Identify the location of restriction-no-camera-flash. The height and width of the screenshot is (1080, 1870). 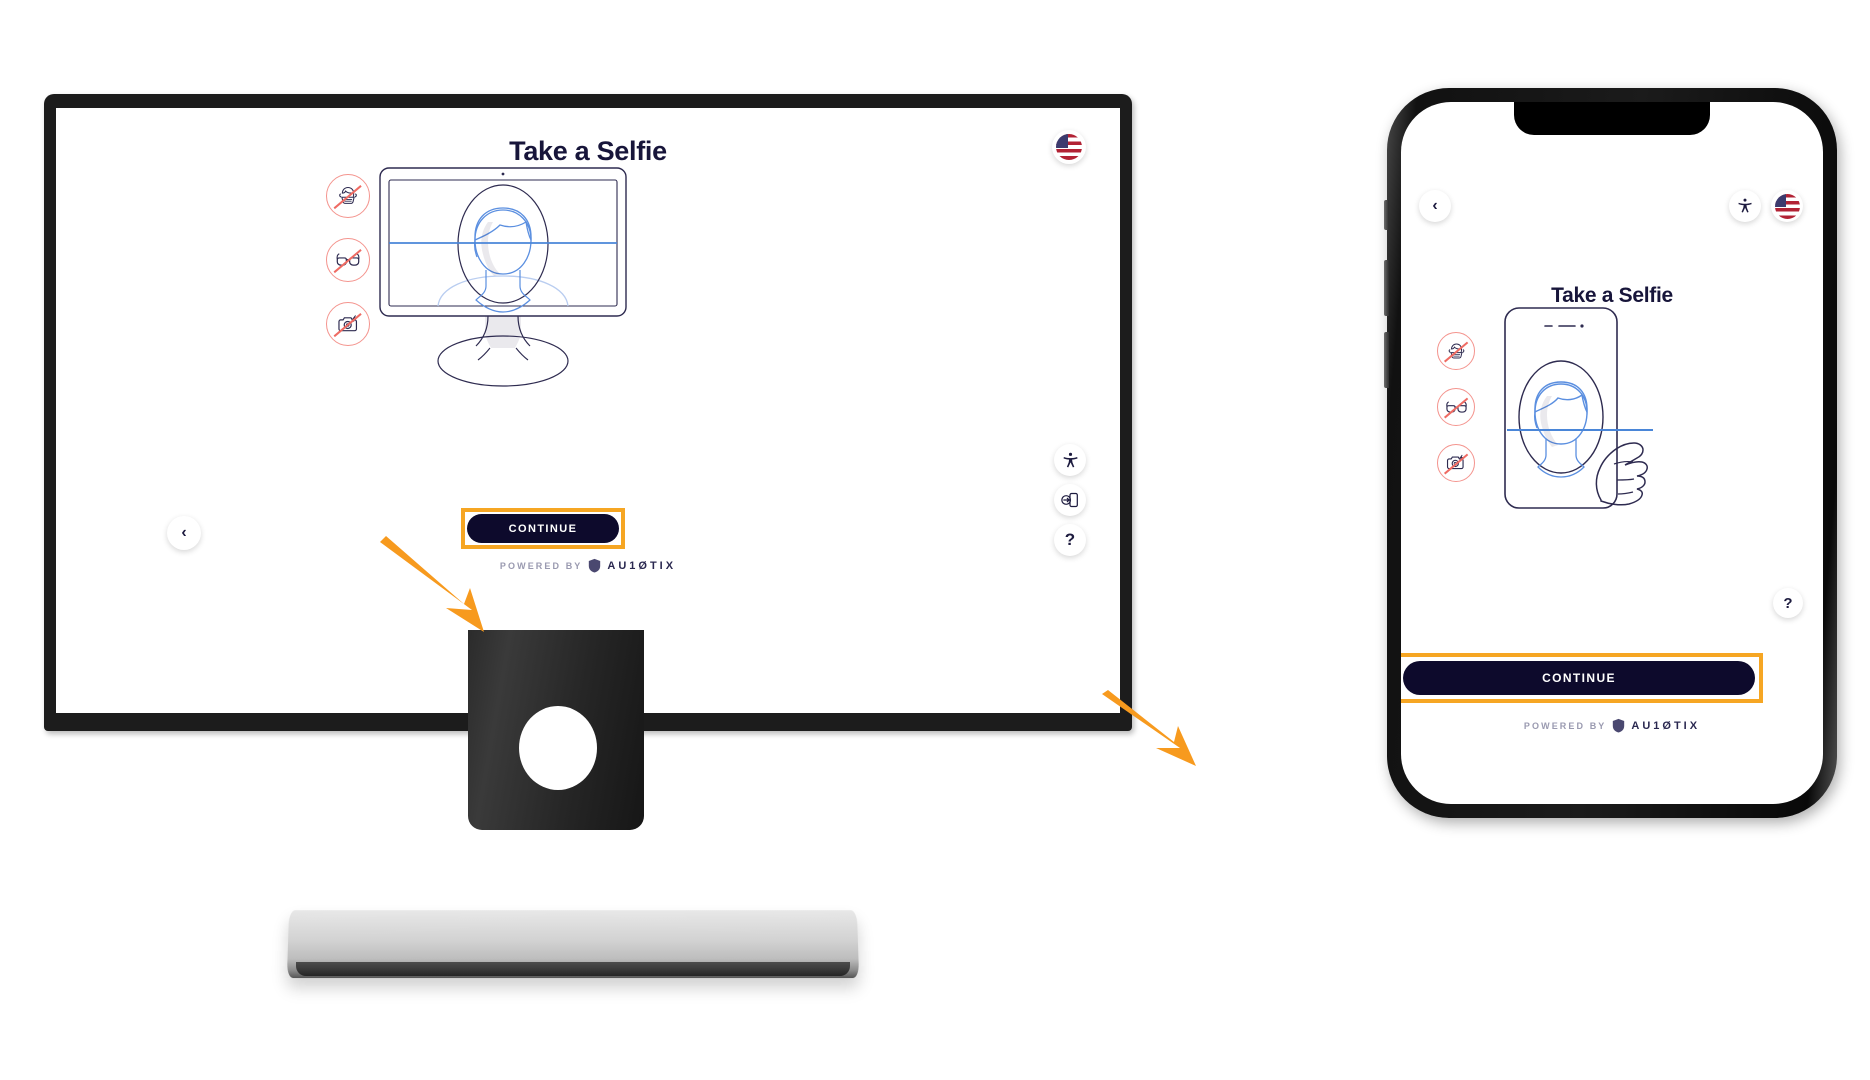
(348, 324).